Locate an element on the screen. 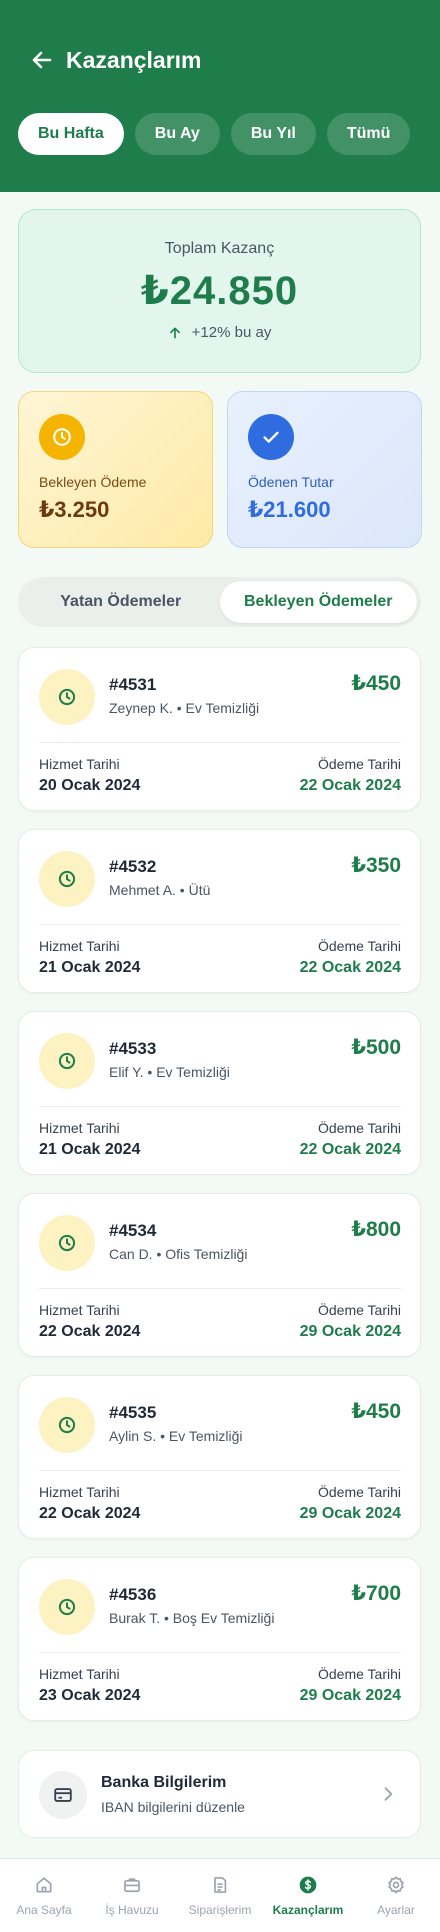 This screenshot has width=440, height=1932. pending-icon-wrap is located at coordinates (62, 437).